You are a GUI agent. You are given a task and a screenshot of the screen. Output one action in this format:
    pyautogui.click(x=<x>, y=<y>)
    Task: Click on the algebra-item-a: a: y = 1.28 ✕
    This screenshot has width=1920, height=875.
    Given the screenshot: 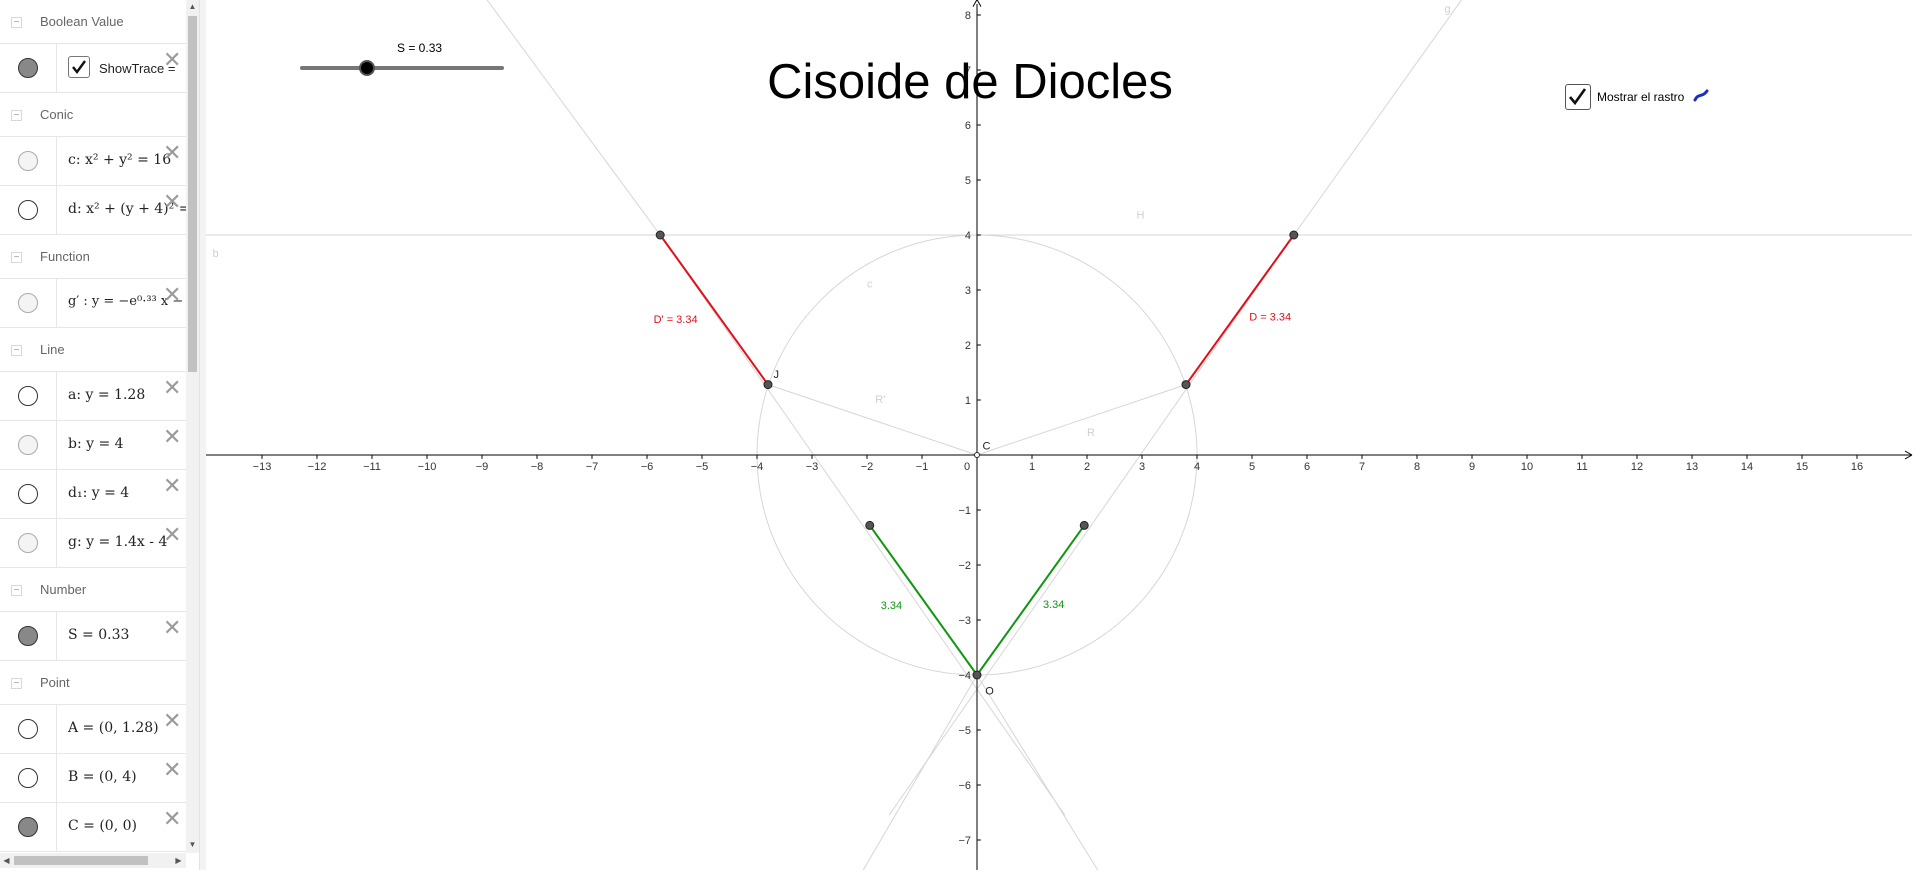 What is the action you would take?
    pyautogui.click(x=93, y=396)
    